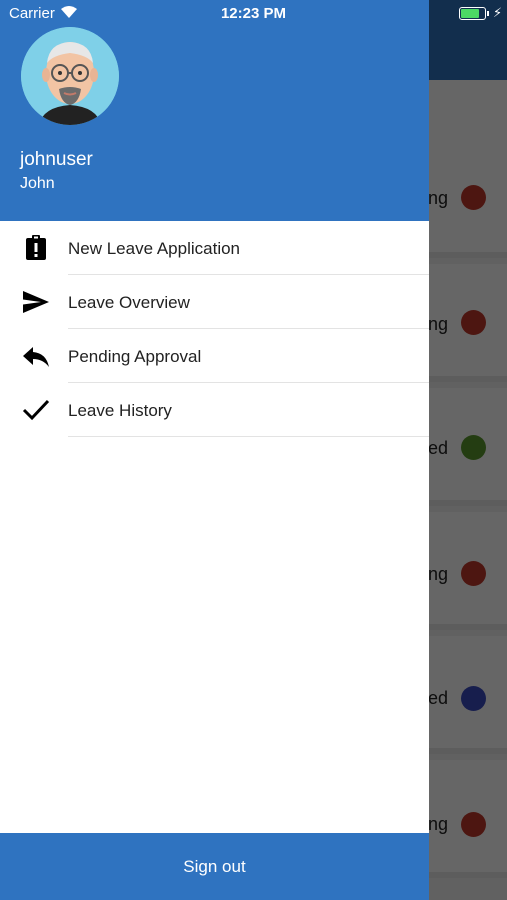 This screenshot has width=507, height=900. I want to click on avatar-face-icon, so click(70, 76).